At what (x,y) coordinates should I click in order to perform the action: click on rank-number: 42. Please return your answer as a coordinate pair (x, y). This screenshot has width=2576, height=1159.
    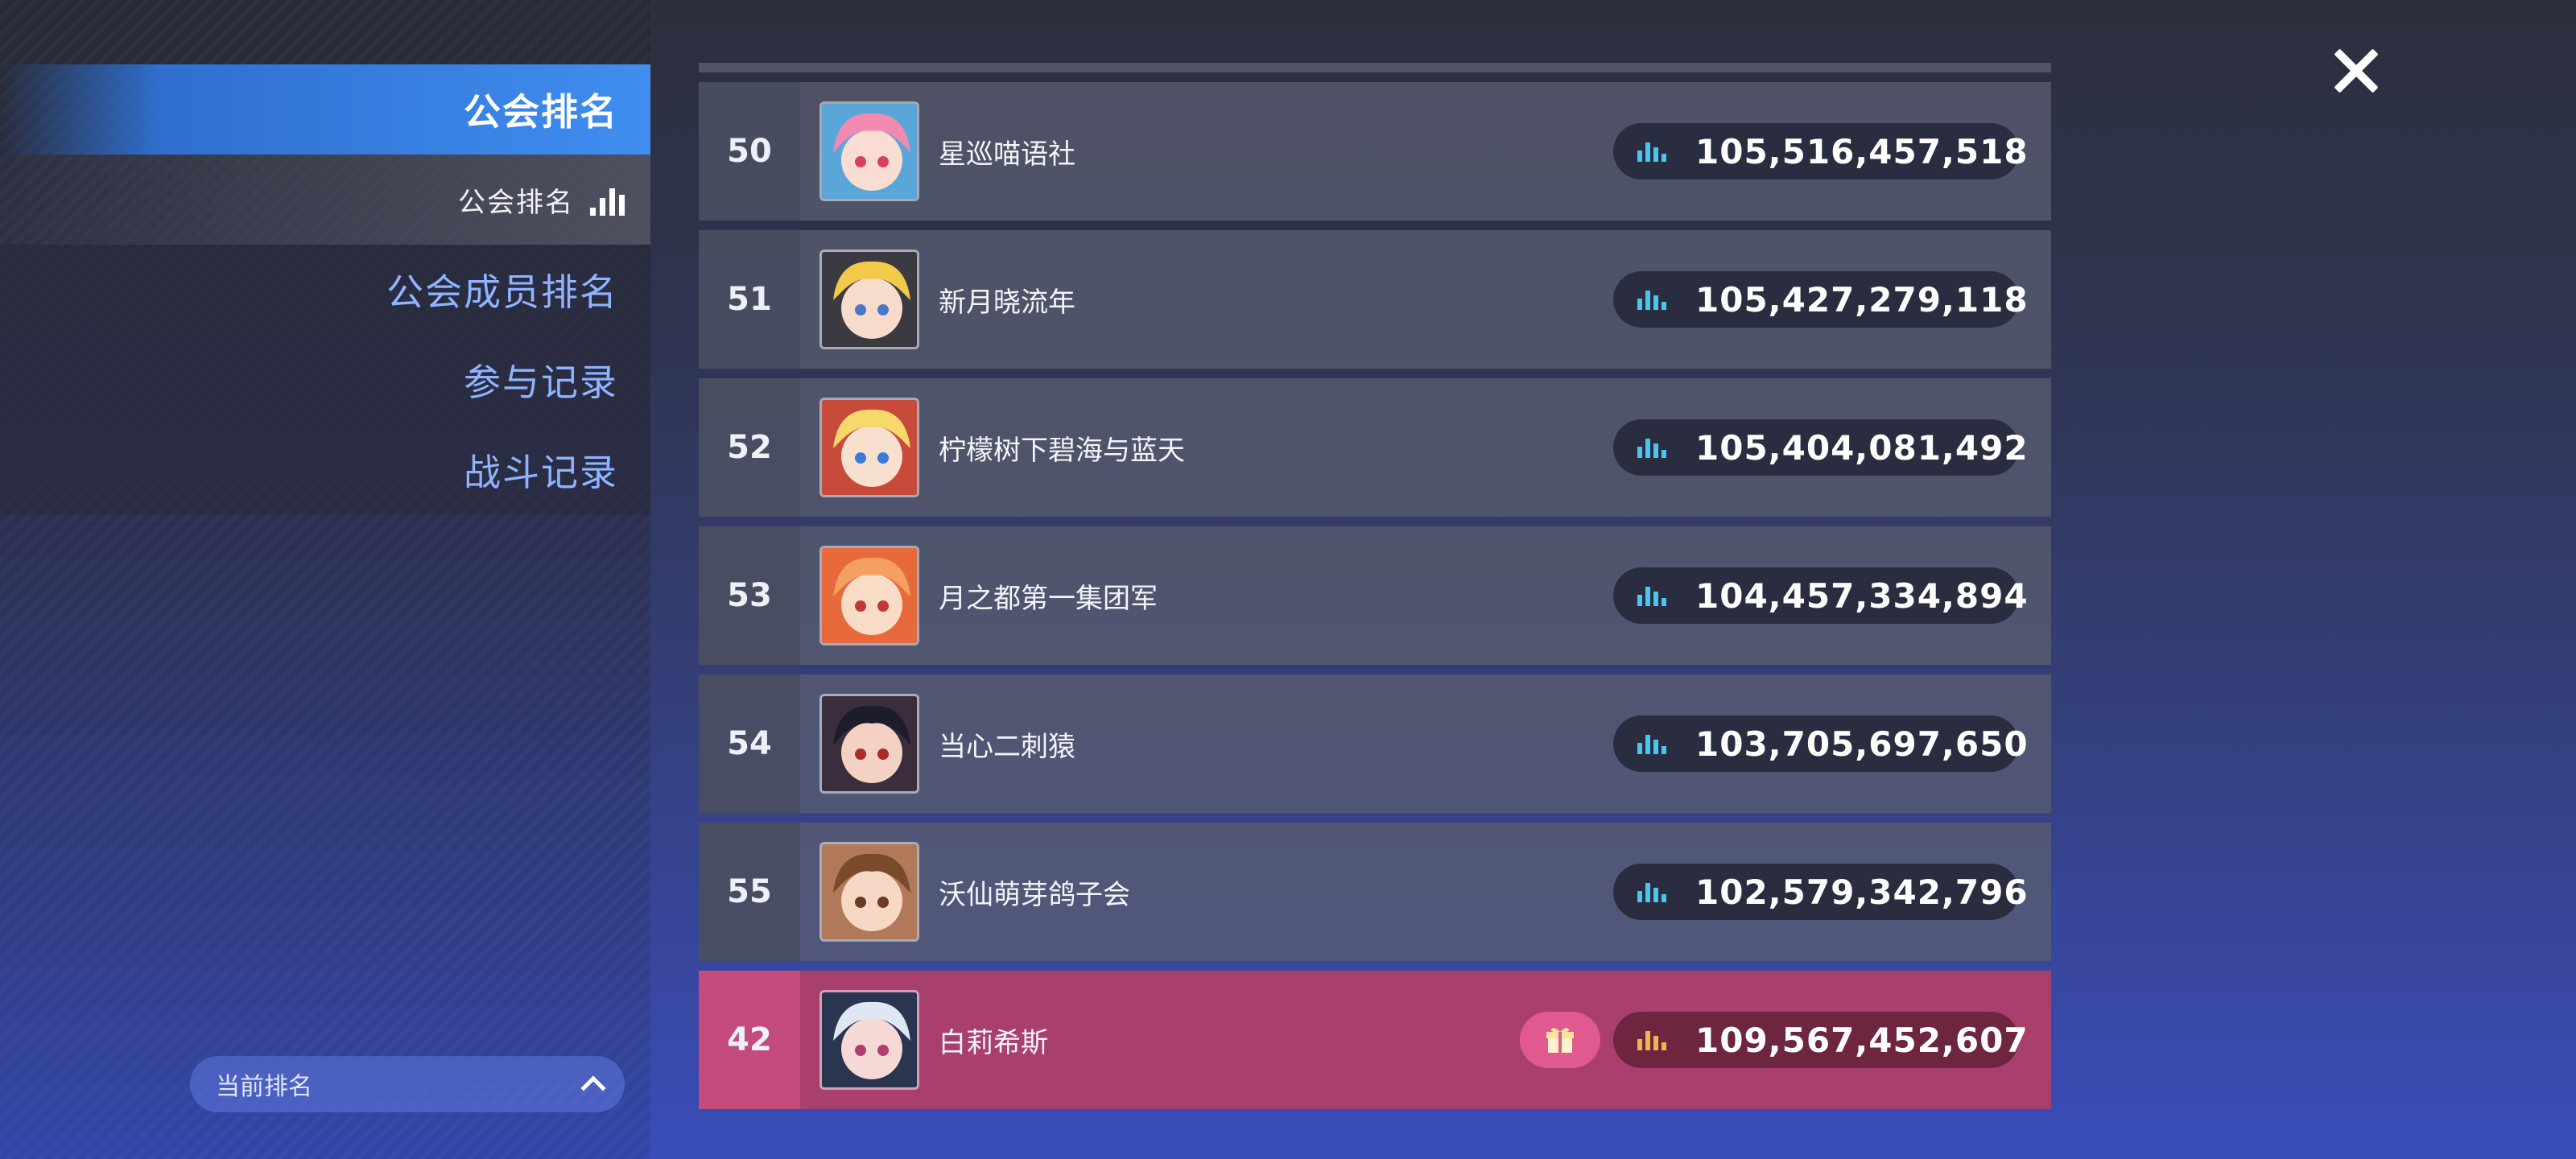
    Looking at the image, I should click on (749, 1040).